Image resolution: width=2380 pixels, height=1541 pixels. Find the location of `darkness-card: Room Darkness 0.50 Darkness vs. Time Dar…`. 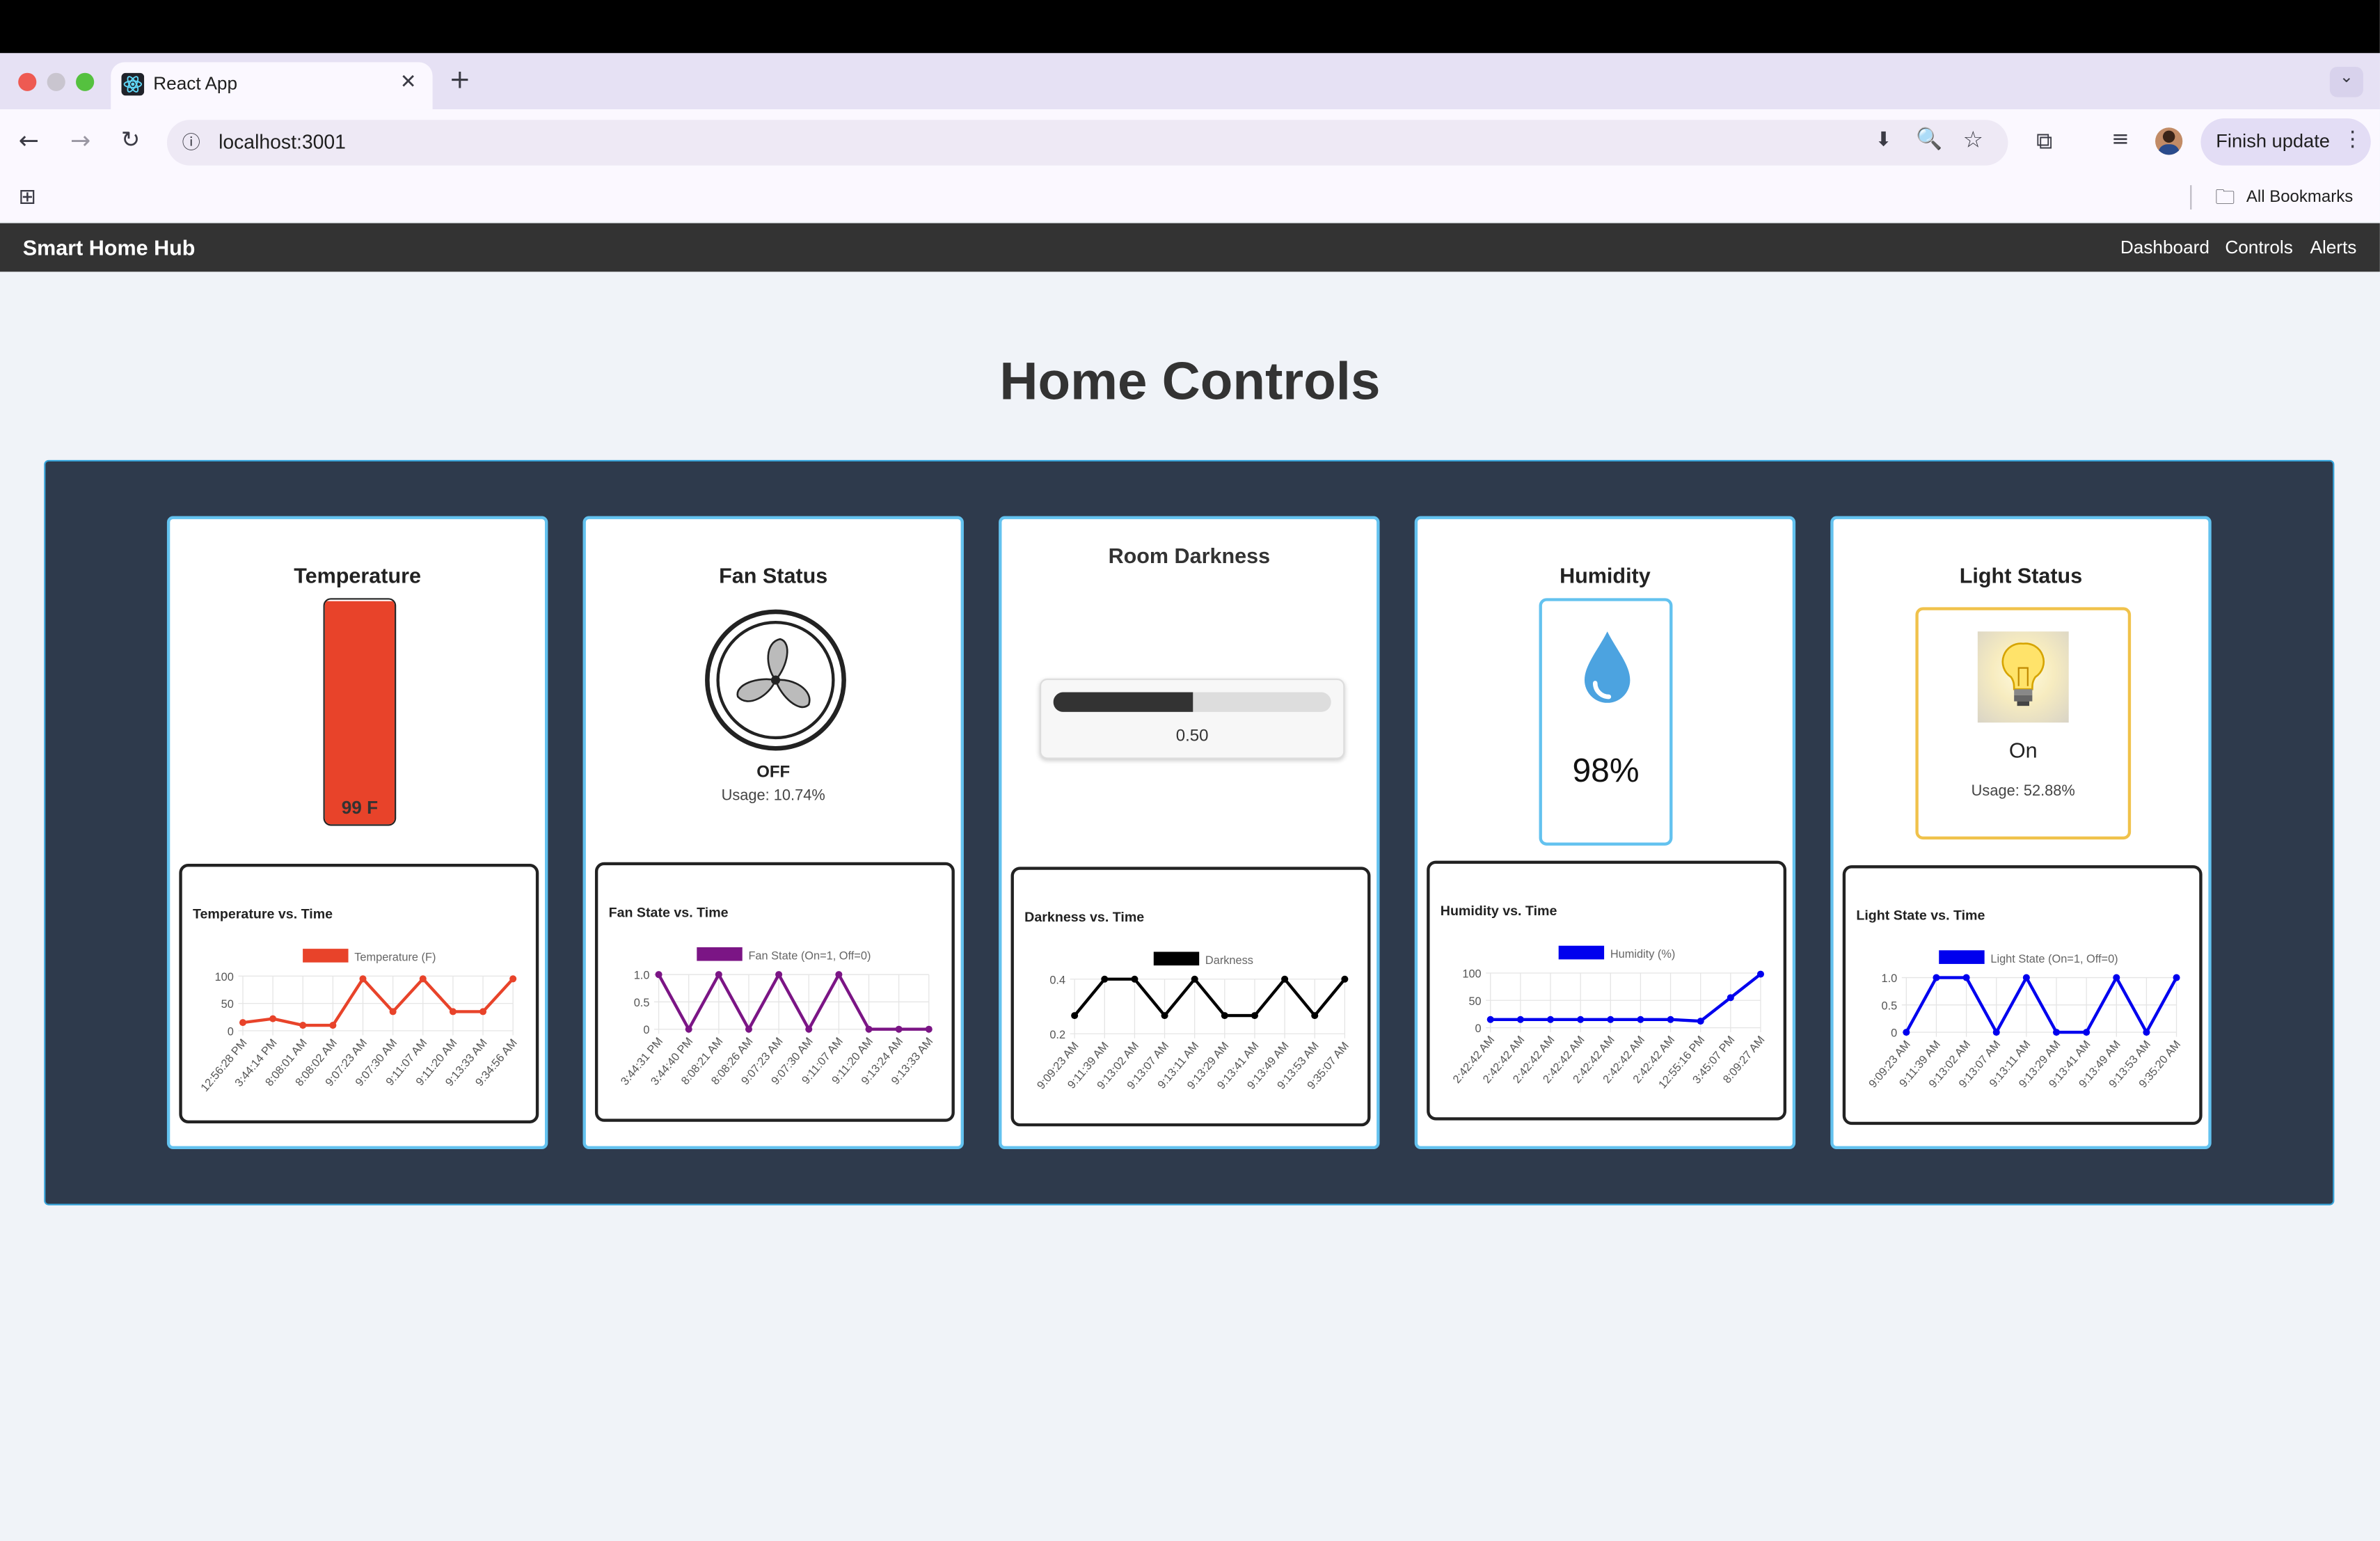

darkness-card: Room Darkness 0.50 Darkness vs. Time Dar… is located at coordinates (1189, 833).